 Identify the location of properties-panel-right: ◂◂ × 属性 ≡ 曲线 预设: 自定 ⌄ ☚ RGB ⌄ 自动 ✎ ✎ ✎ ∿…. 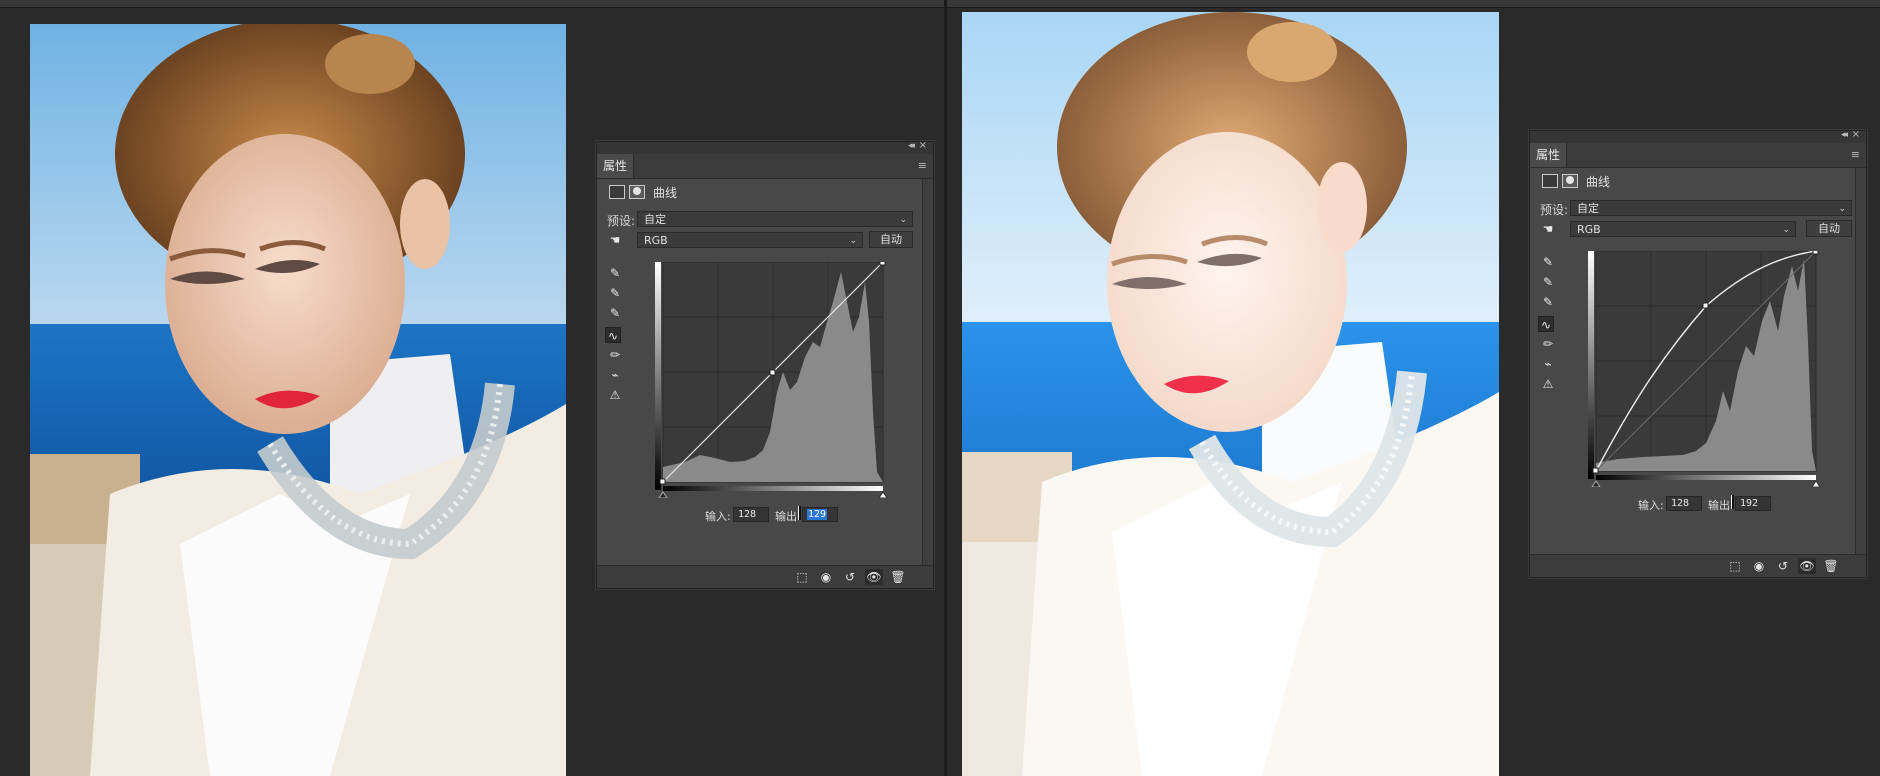
(1698, 353).